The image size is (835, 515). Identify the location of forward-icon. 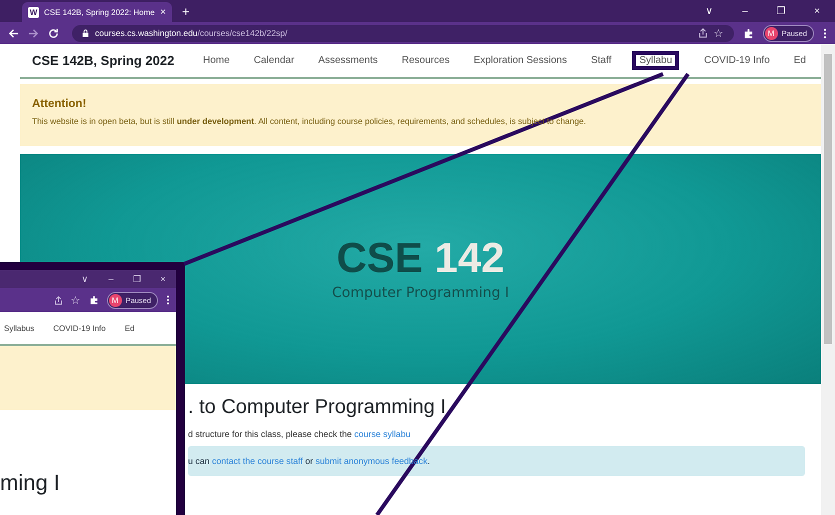
(33, 33).